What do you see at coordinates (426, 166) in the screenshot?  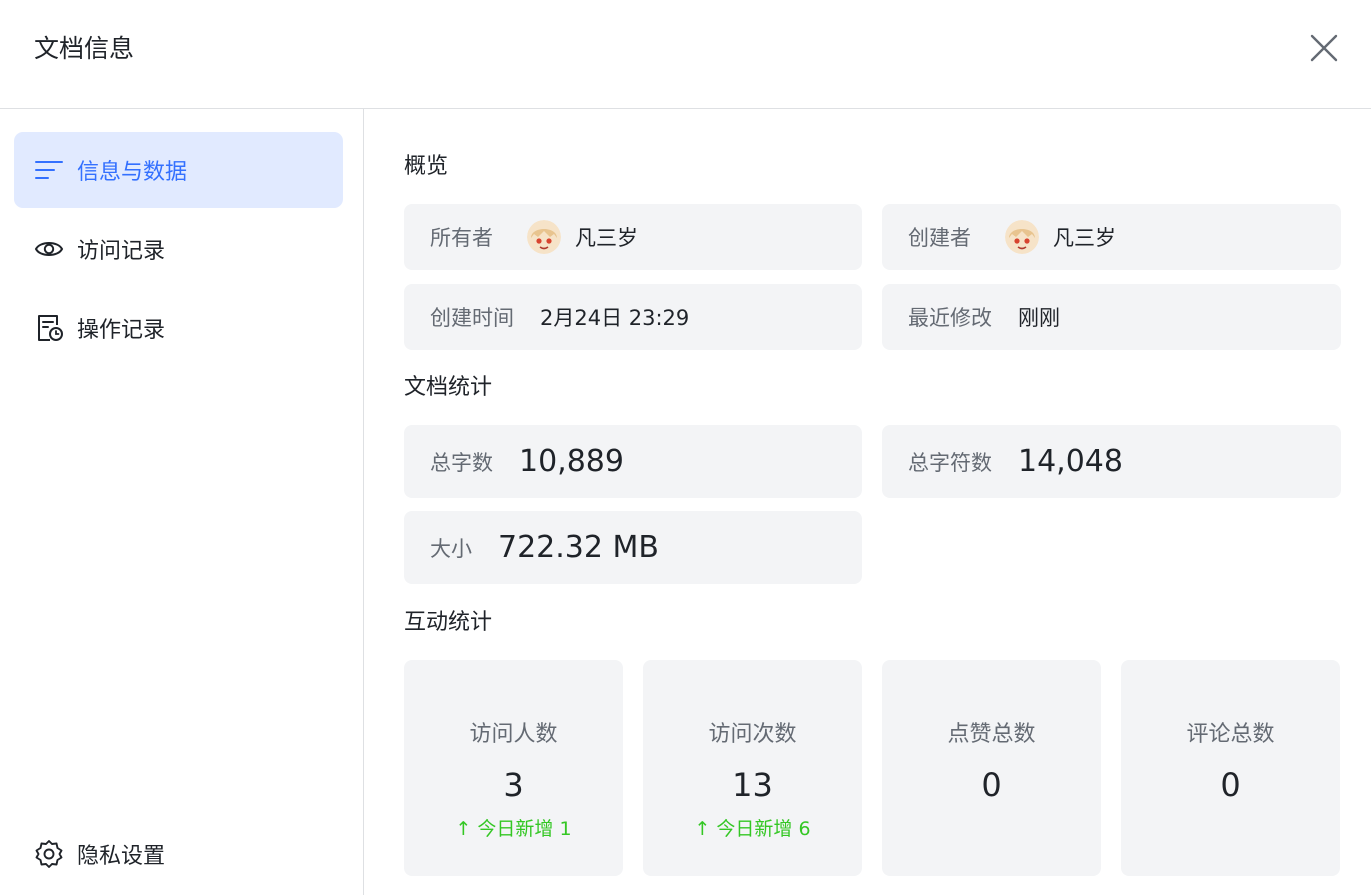 I see `overview-title: 概览` at bounding box center [426, 166].